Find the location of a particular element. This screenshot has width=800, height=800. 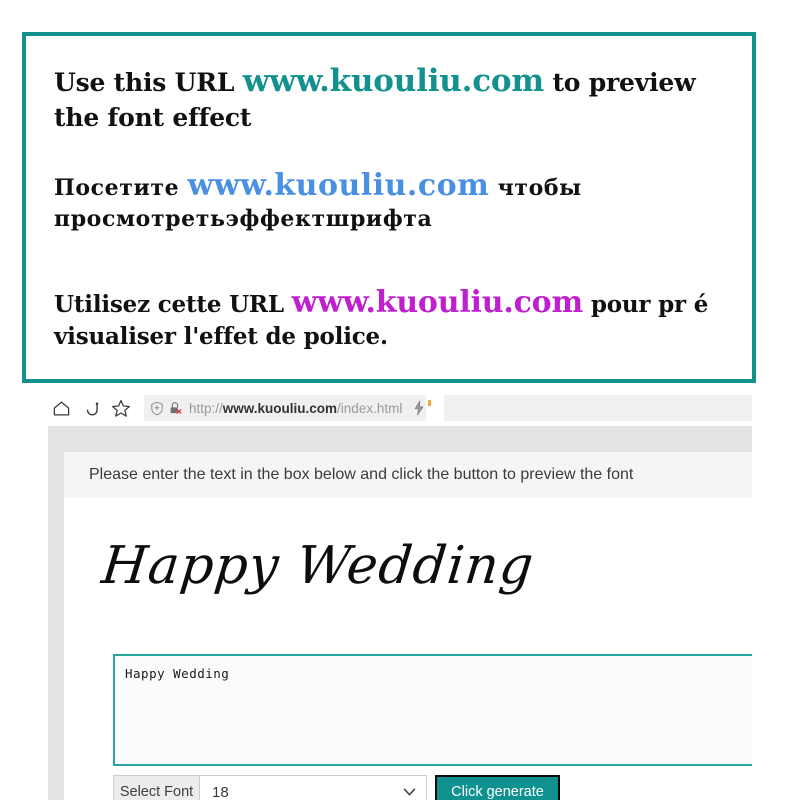

text-input-value: Happy Wedding is located at coordinates (177, 673).